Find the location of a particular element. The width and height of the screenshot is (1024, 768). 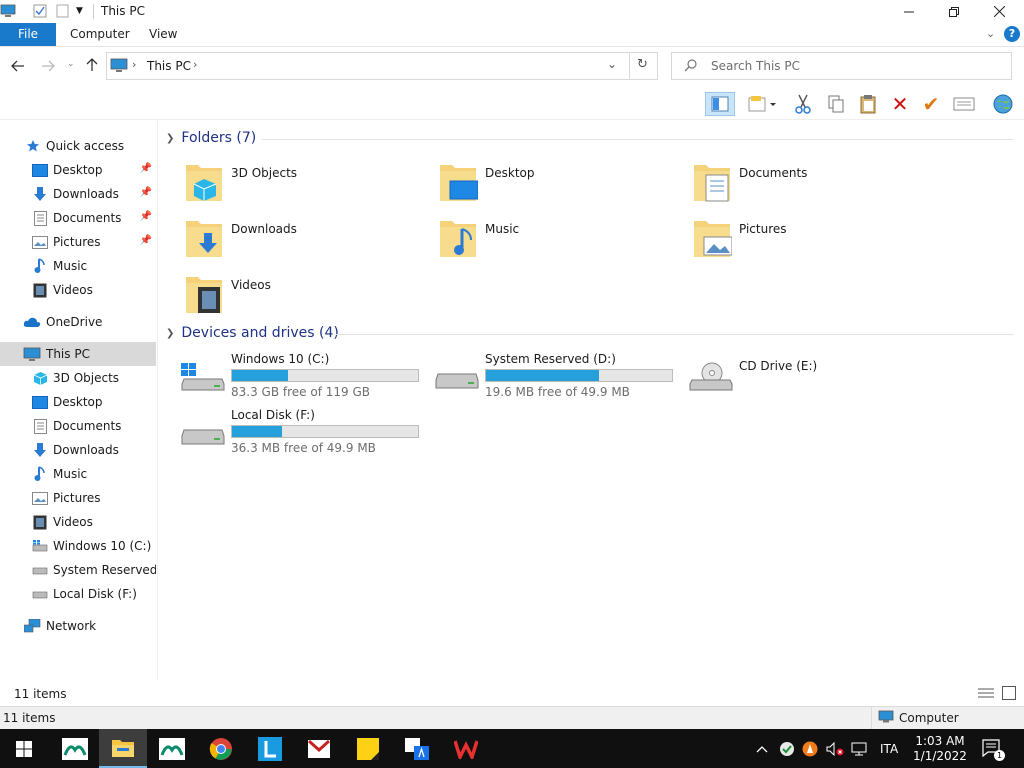

windows-drive-icon is located at coordinates (40, 546).